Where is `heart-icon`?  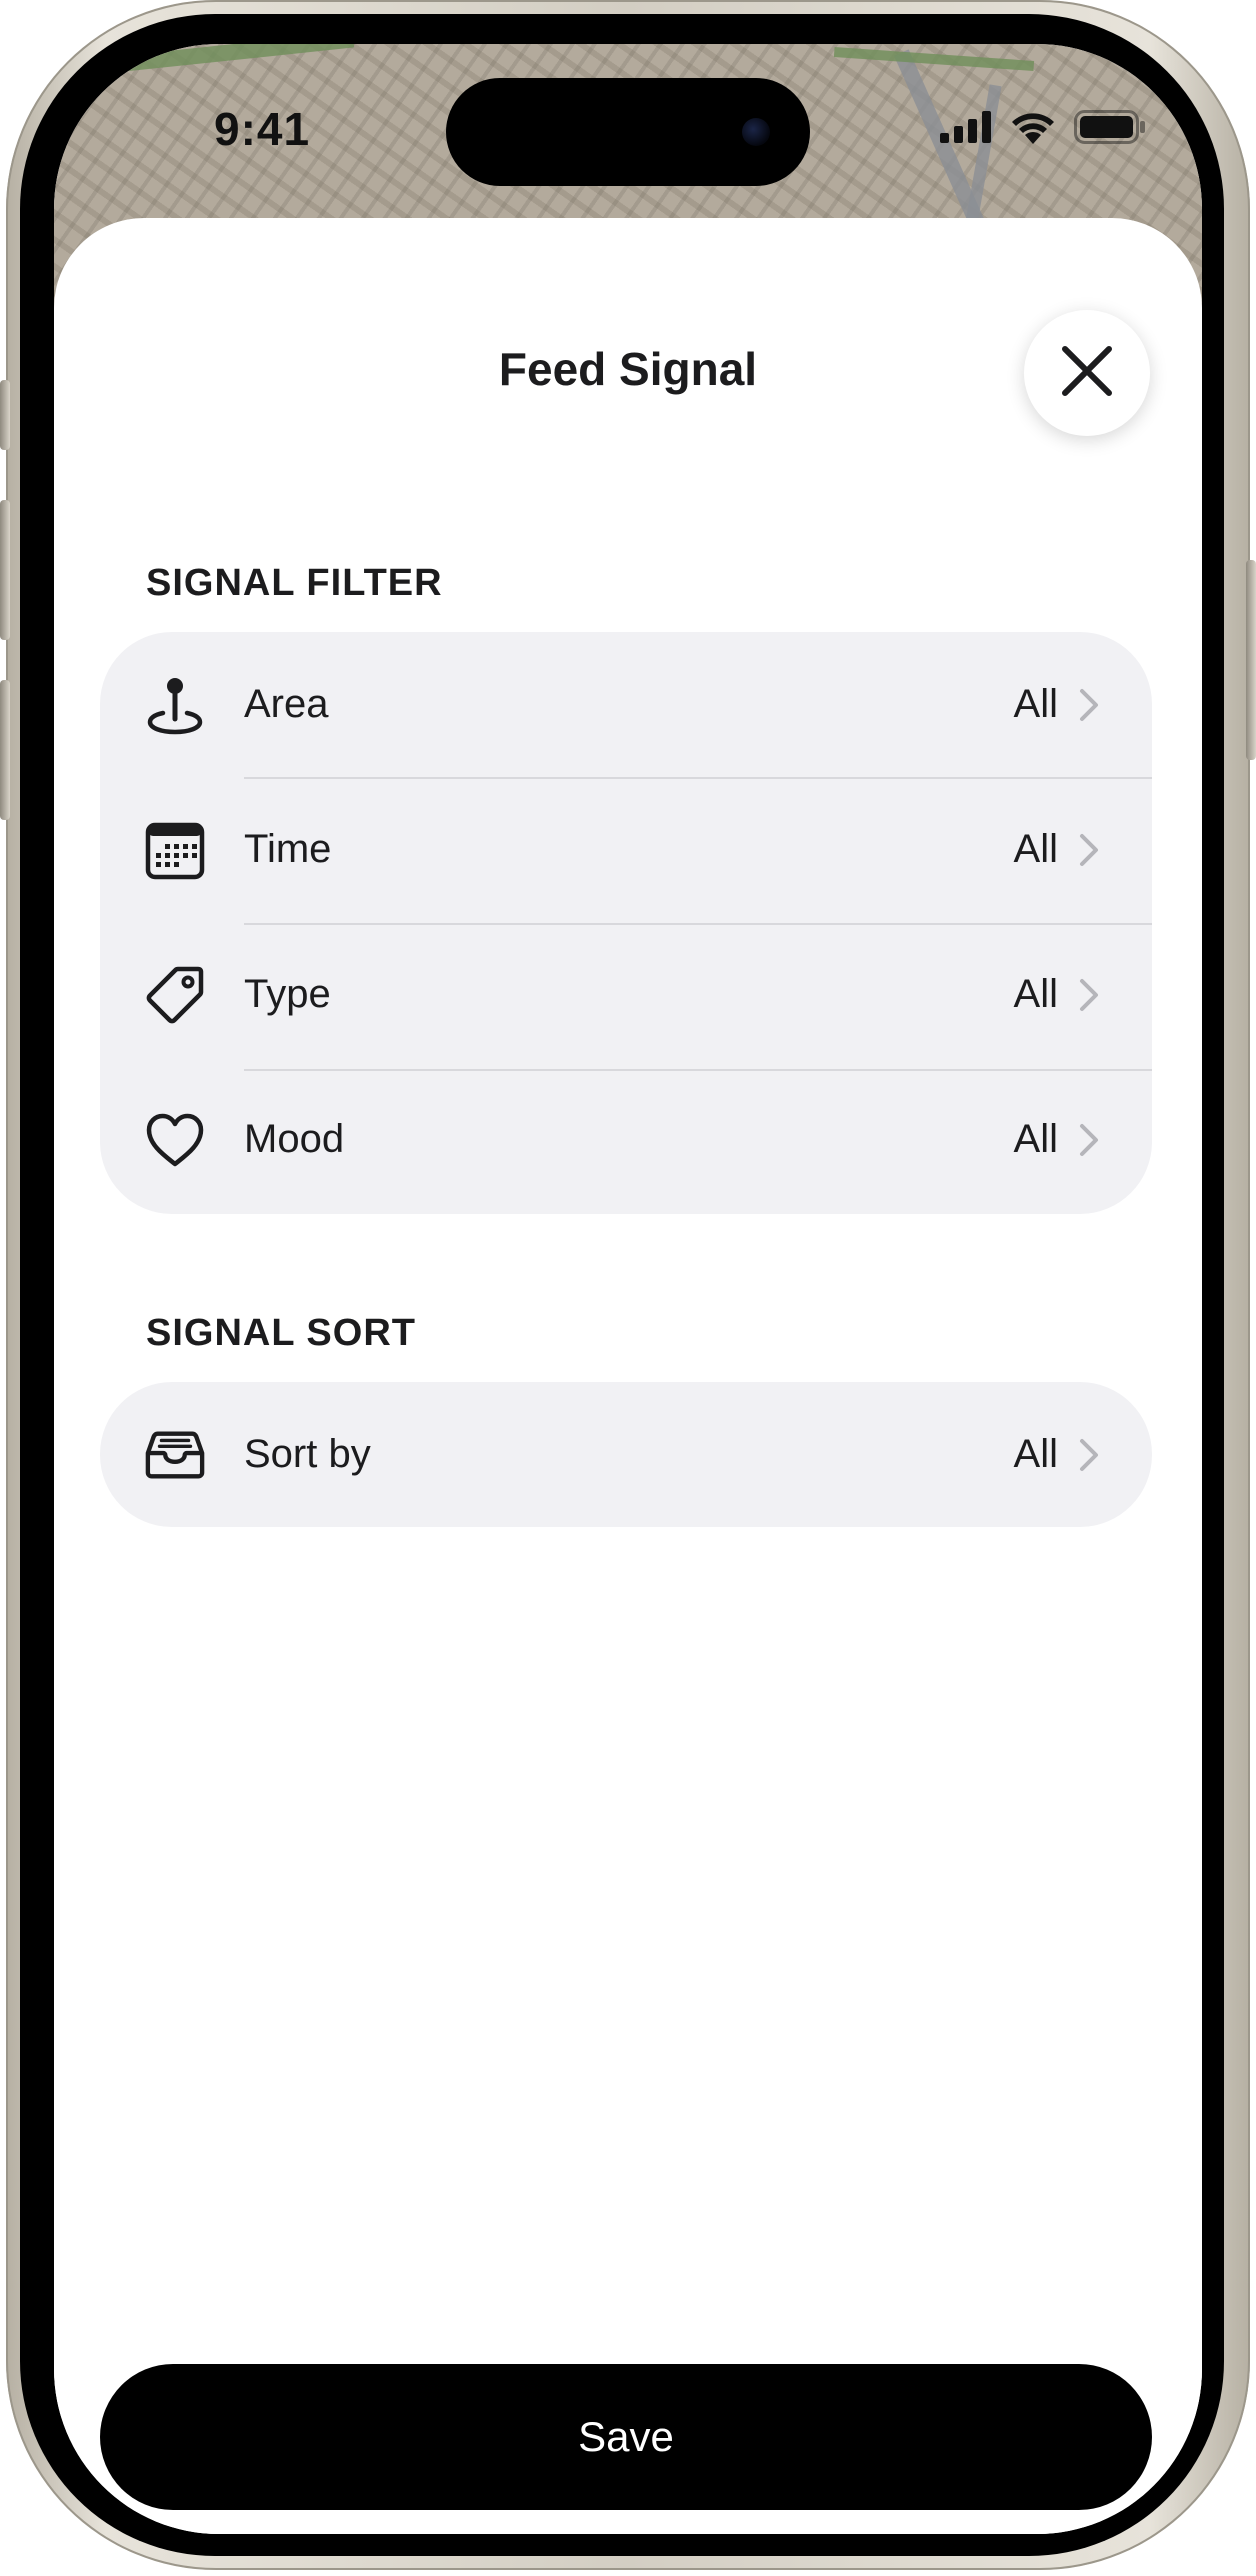
heart-icon is located at coordinates (175, 1140).